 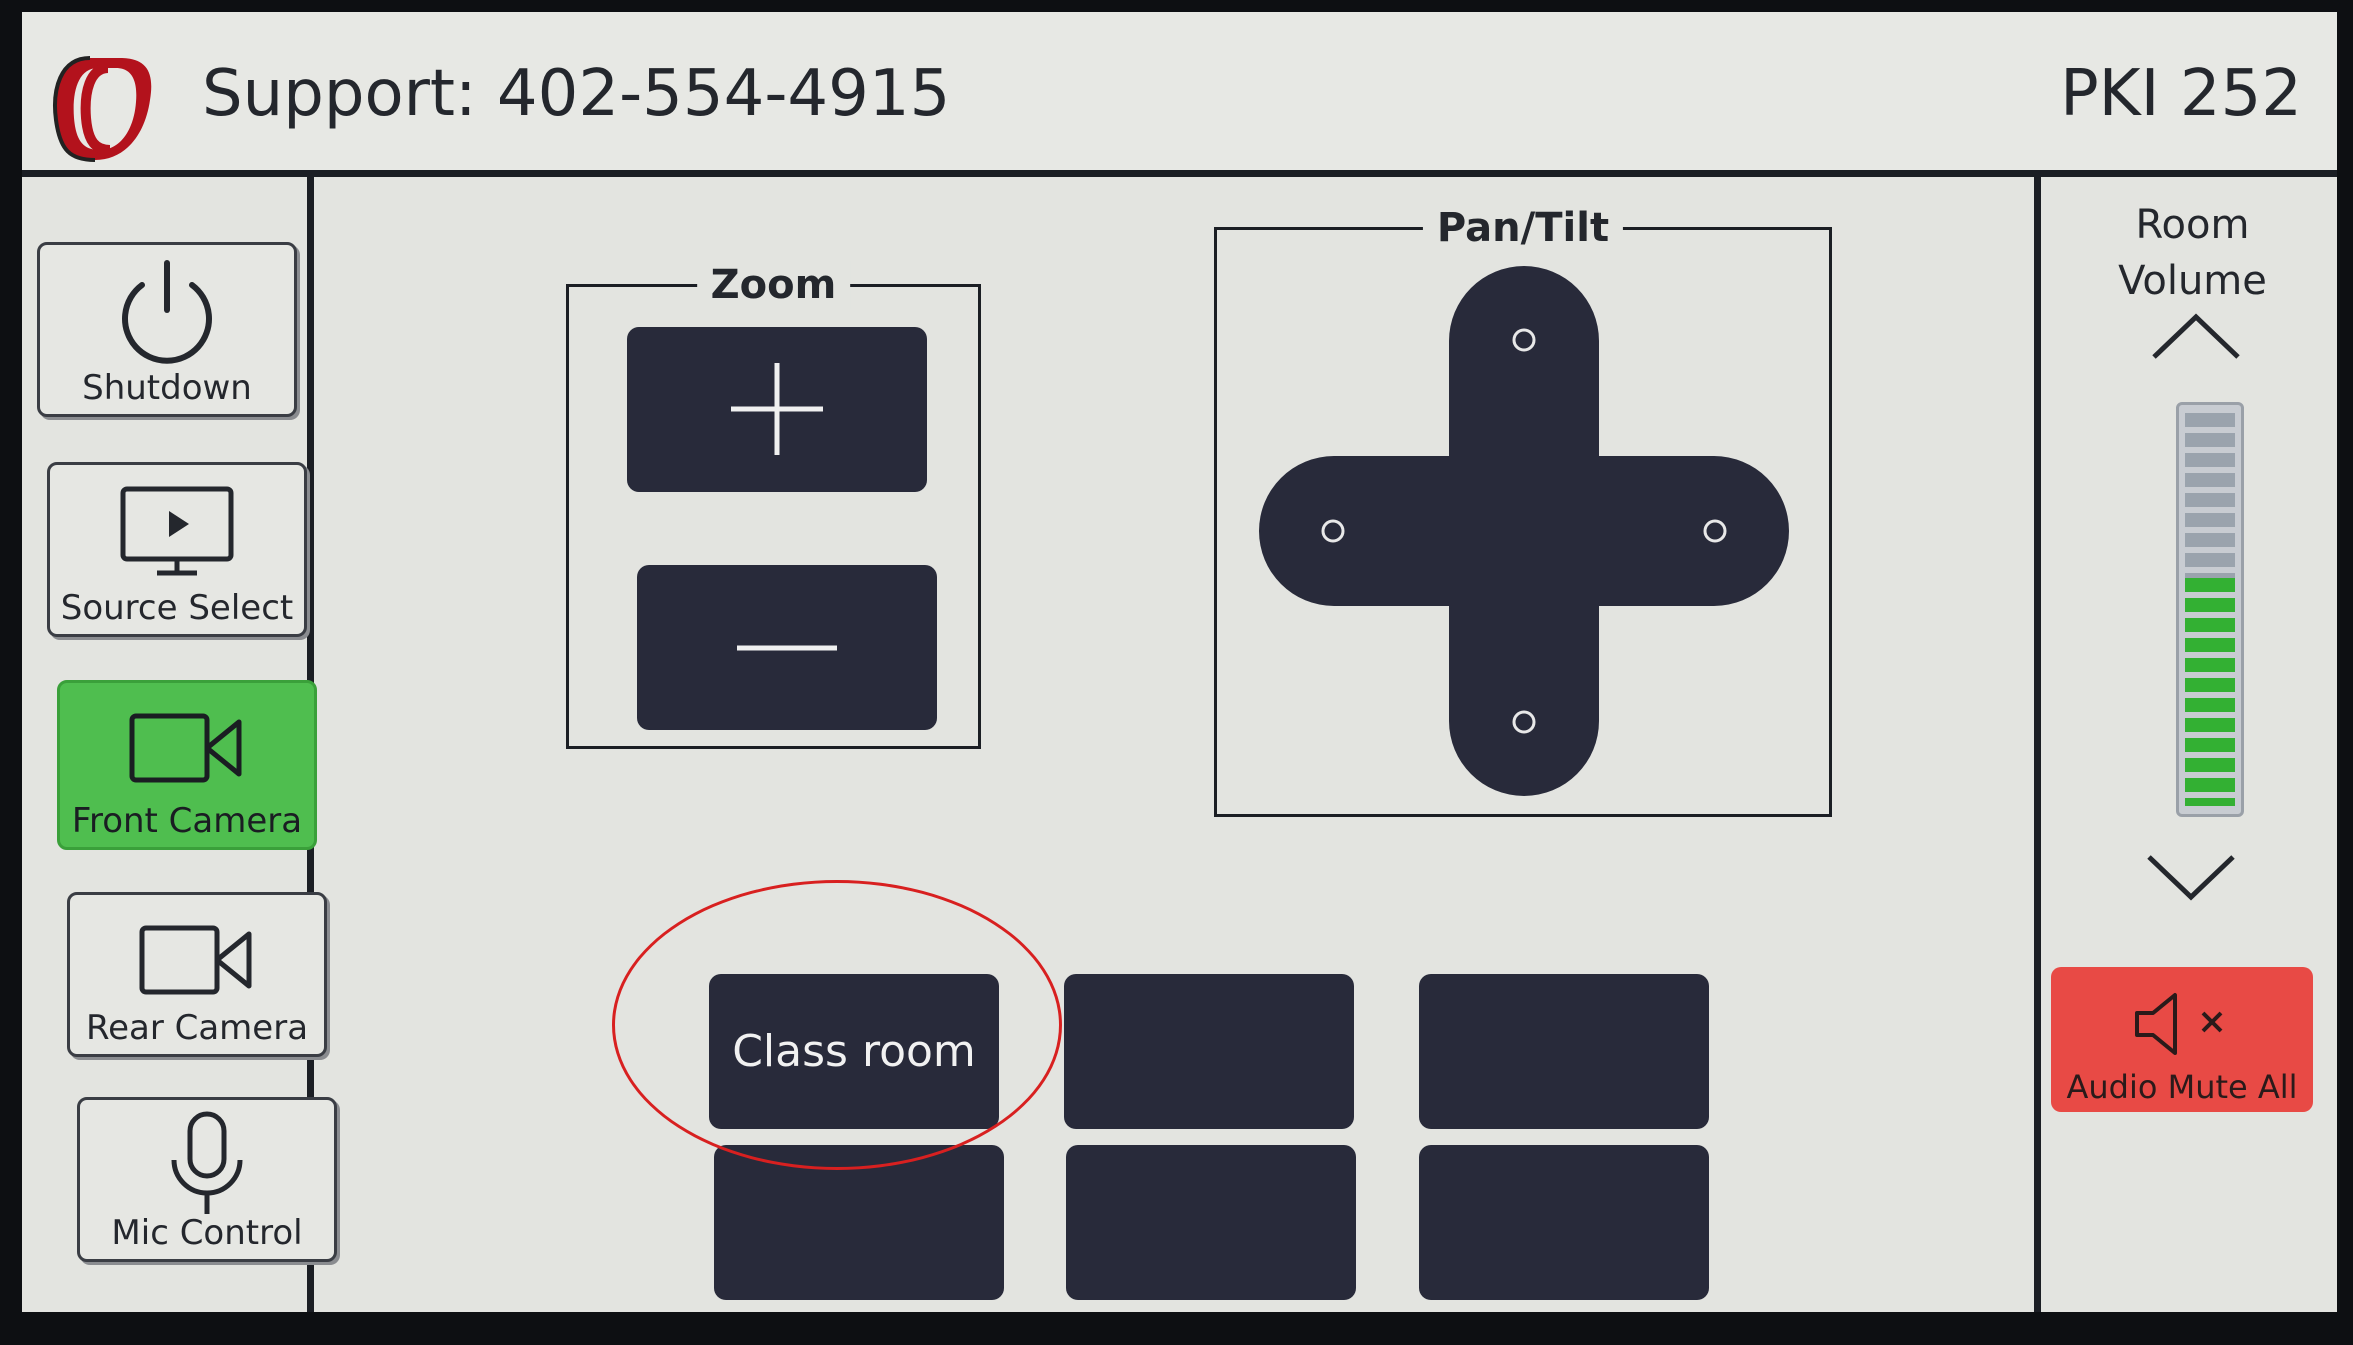 I want to click on audio-mute-all-label: Audio Mute All, so click(x=2182, y=1087).